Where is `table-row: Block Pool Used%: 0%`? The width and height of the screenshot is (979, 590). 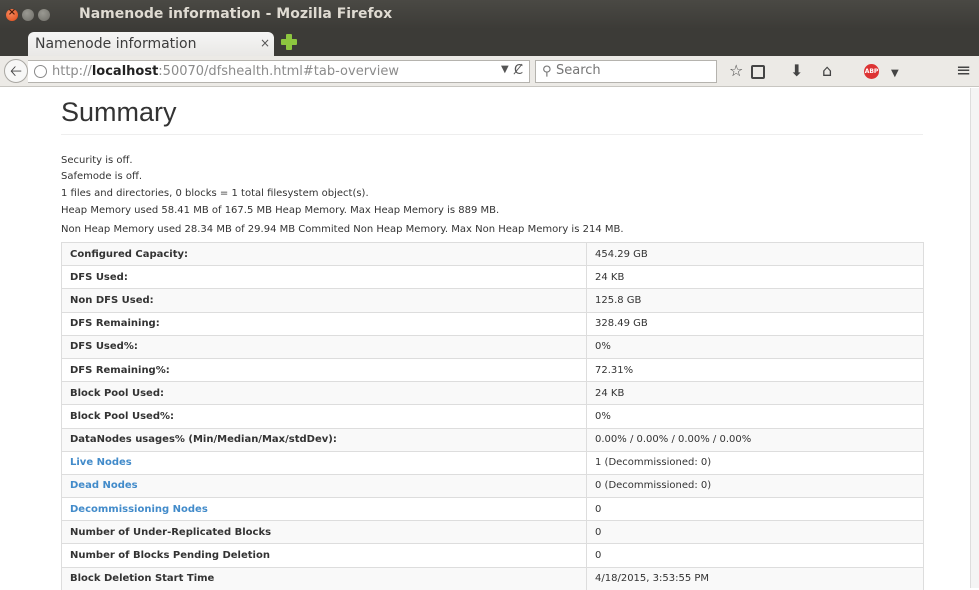 table-row: Block Pool Used%: 0% is located at coordinates (492, 416).